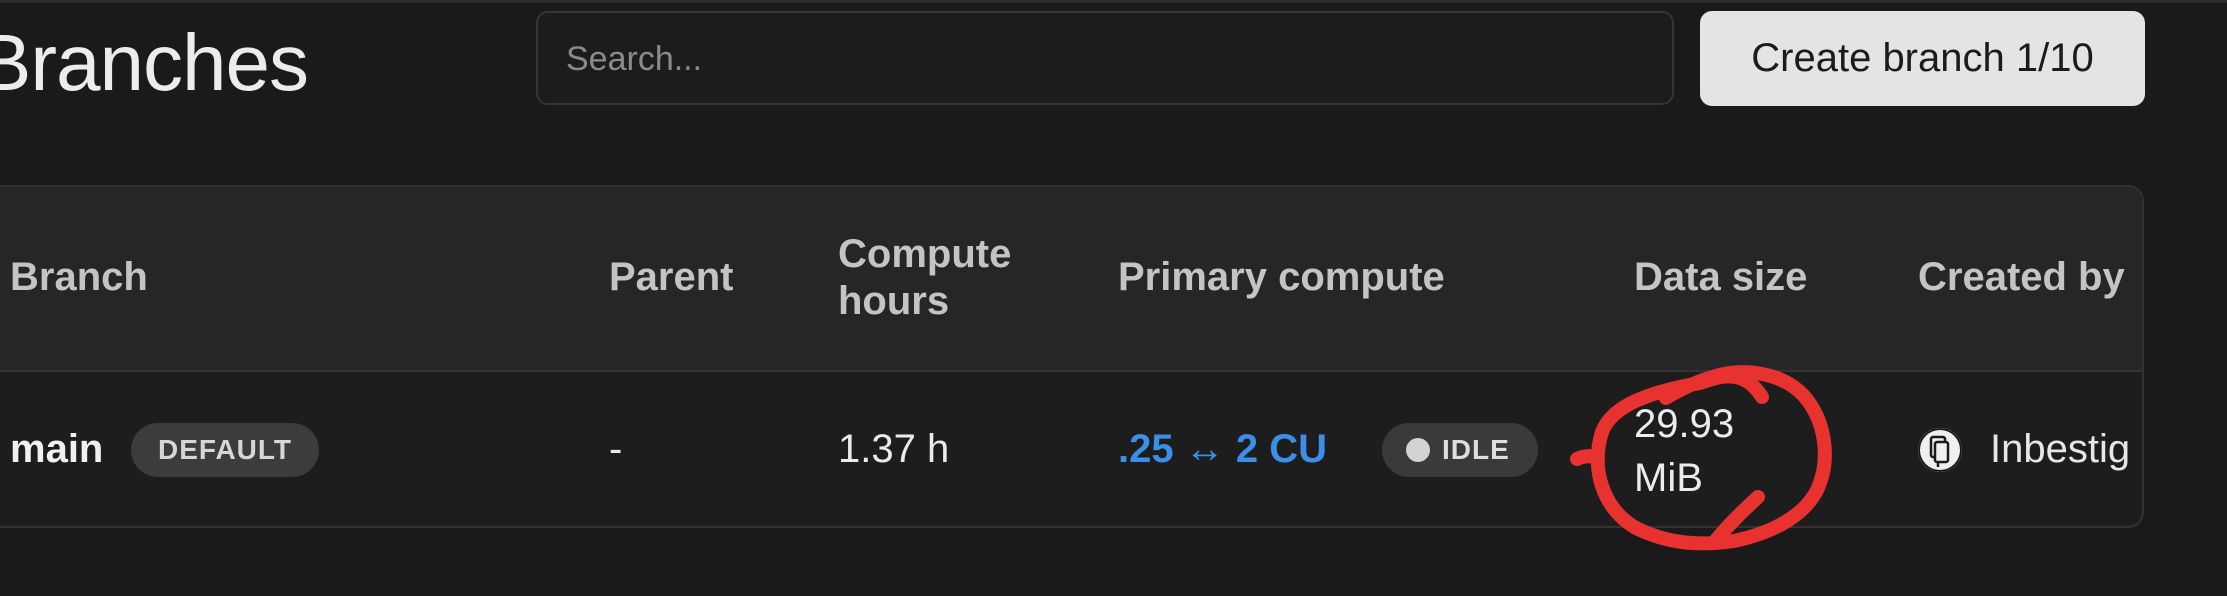  I want to click on default-badge: DEFAULT, so click(225, 450).